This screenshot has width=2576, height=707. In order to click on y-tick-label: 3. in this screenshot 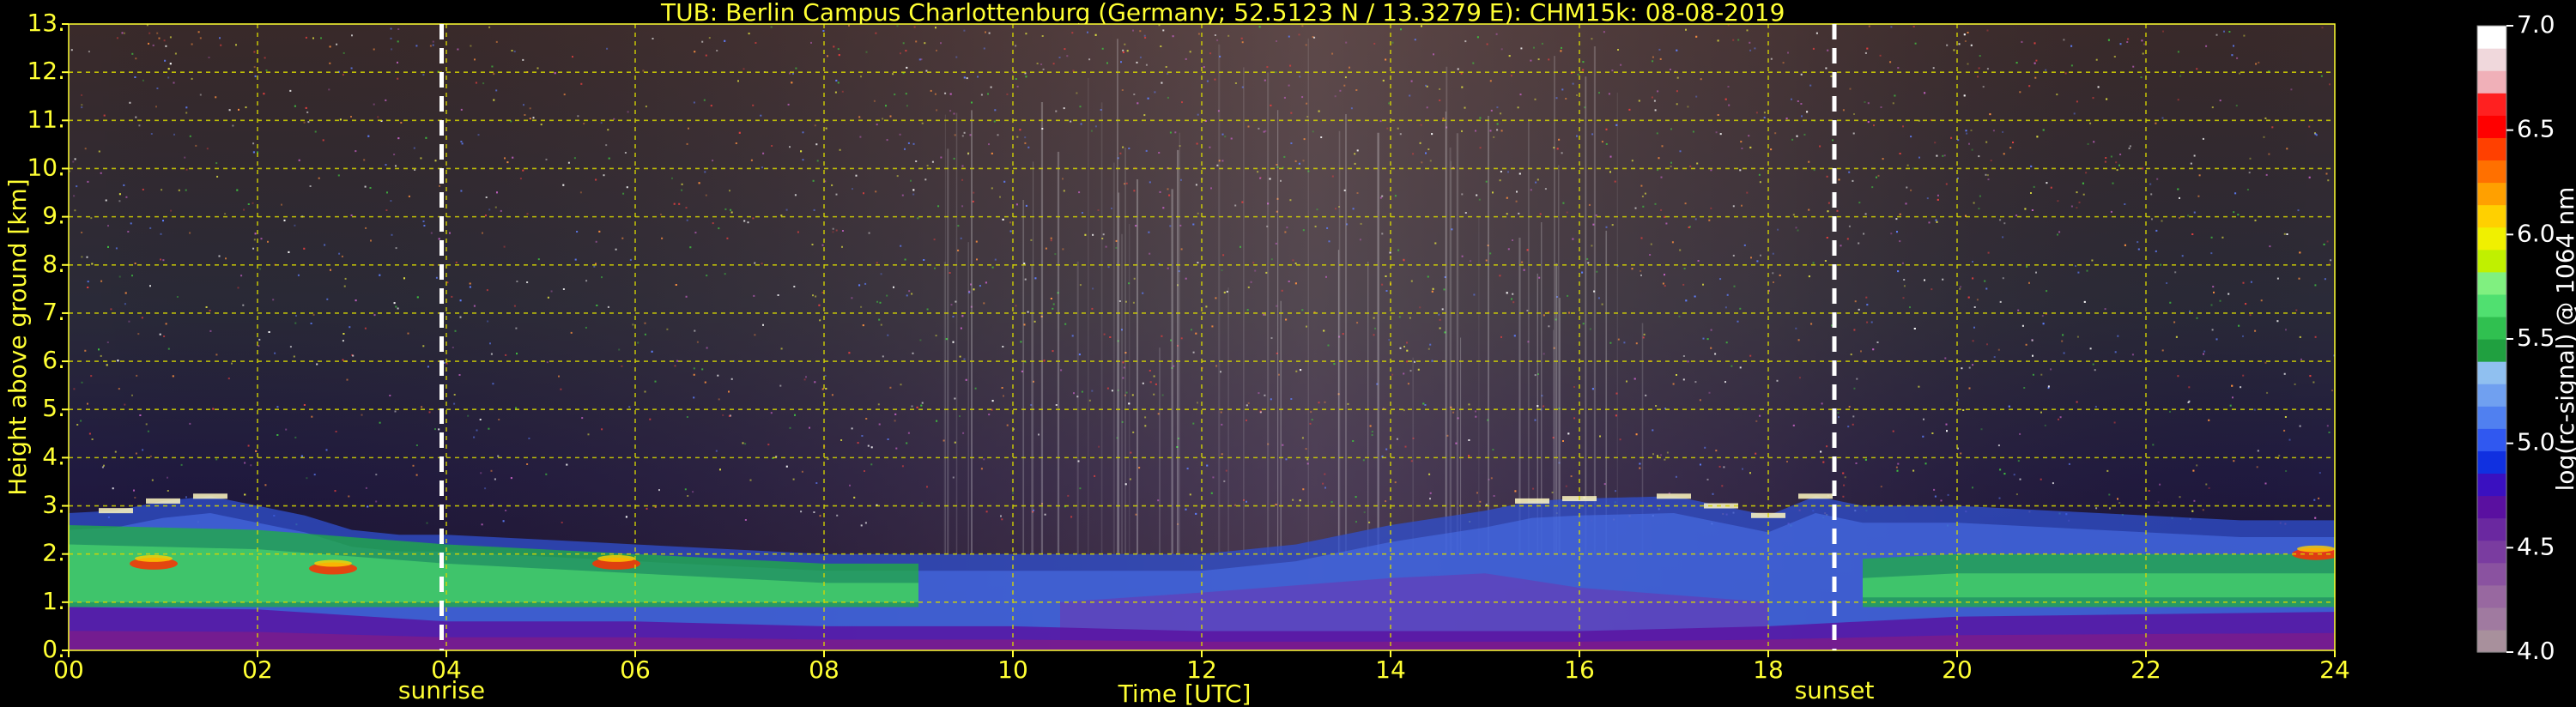, I will do `click(53, 505)`.